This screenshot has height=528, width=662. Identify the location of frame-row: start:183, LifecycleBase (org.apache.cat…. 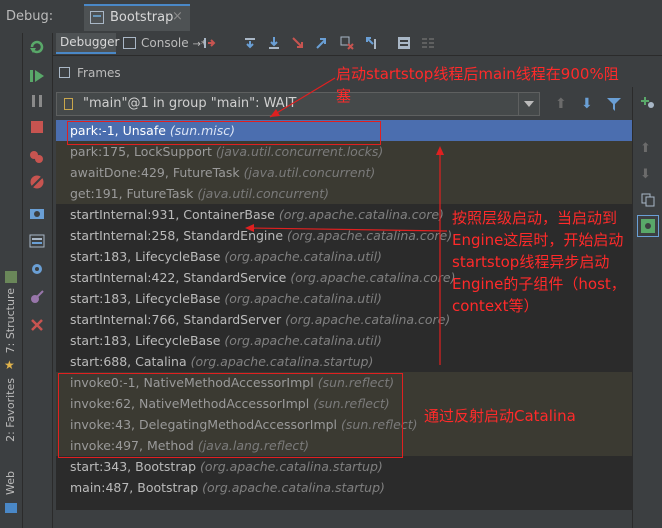
(344, 340).